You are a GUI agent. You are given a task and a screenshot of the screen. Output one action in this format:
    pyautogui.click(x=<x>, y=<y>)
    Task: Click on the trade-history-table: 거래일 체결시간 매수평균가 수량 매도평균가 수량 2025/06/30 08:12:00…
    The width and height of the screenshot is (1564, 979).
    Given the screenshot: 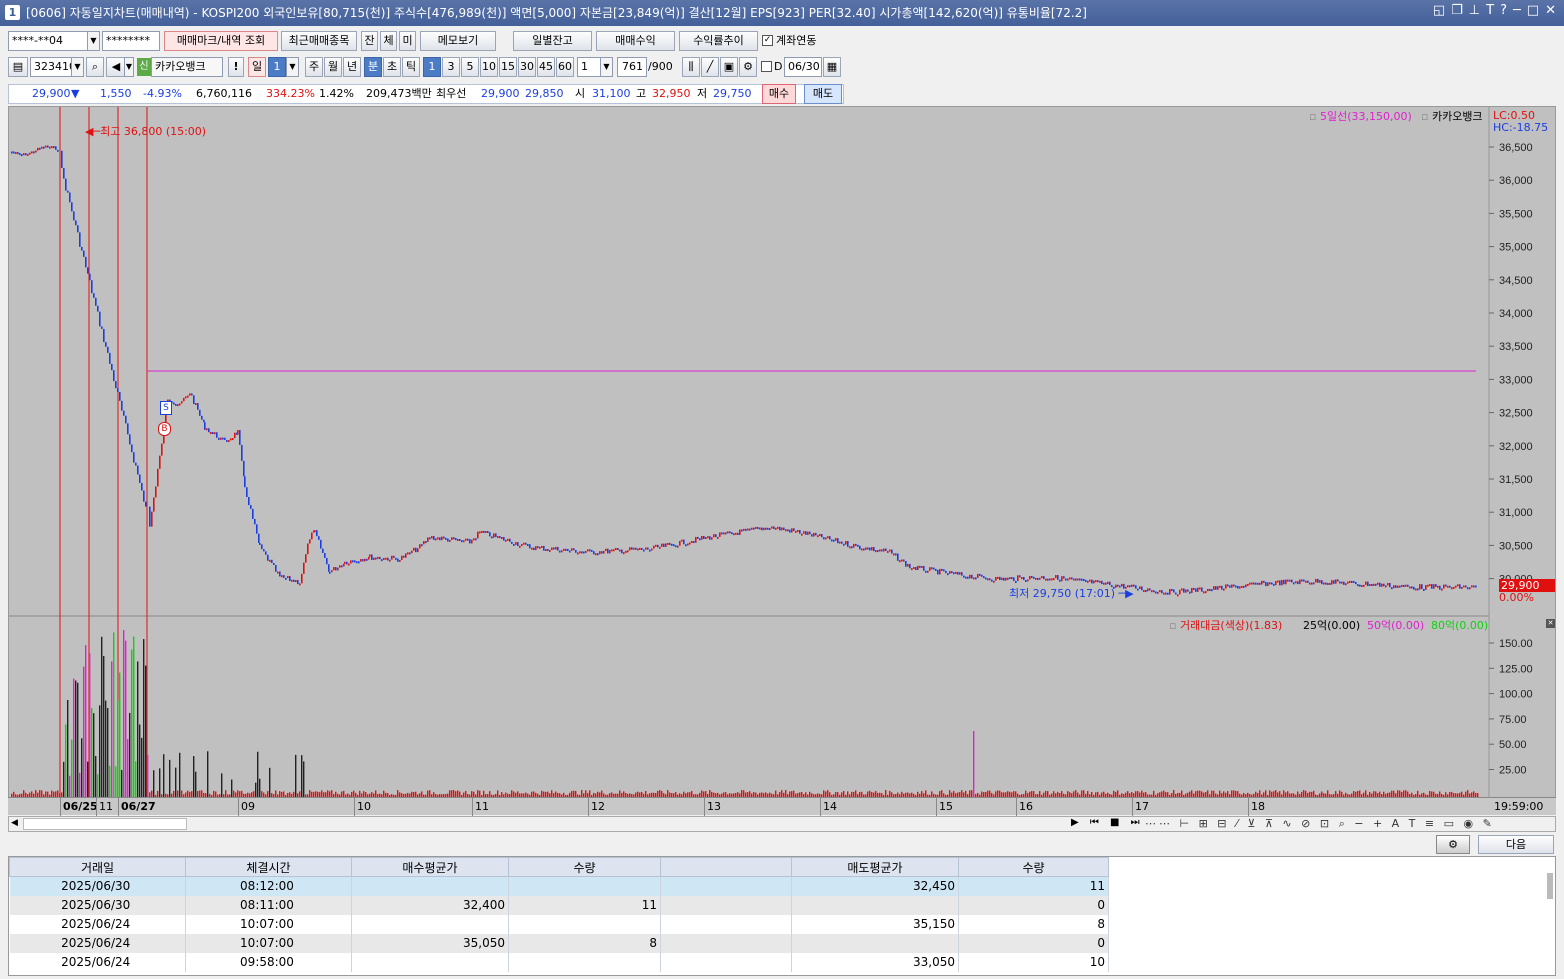 What is the action you would take?
    pyautogui.click(x=782, y=916)
    